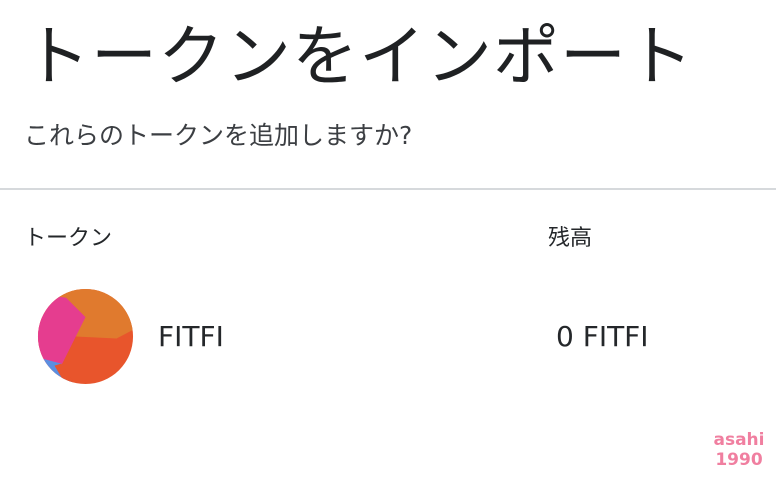 The width and height of the screenshot is (776, 494). I want to click on token-balance: 0 FITFI, so click(602, 336).